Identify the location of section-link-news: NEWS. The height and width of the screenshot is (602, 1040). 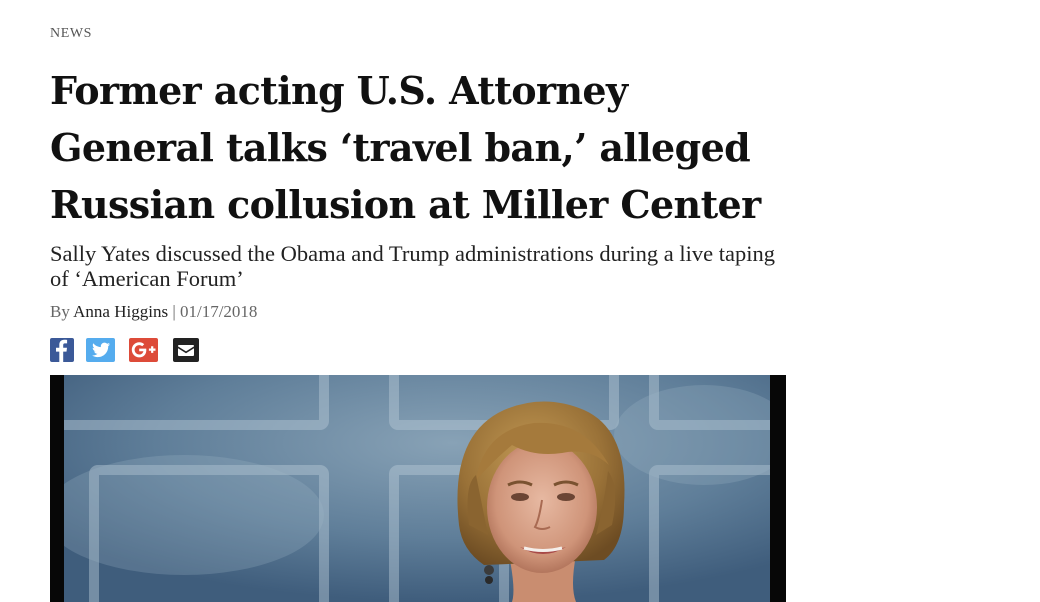
(71, 34).